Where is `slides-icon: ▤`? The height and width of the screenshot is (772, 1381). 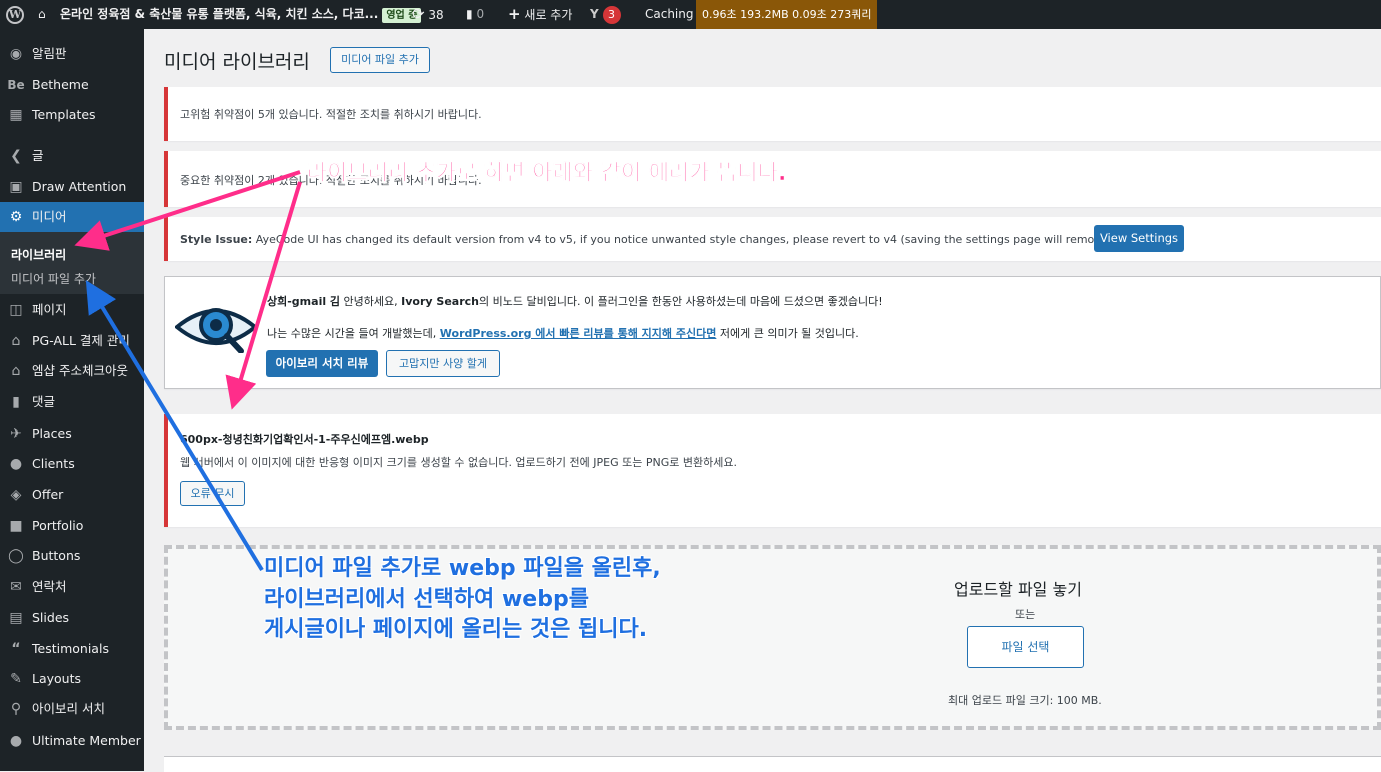
slides-icon: ▤ is located at coordinates (16, 618).